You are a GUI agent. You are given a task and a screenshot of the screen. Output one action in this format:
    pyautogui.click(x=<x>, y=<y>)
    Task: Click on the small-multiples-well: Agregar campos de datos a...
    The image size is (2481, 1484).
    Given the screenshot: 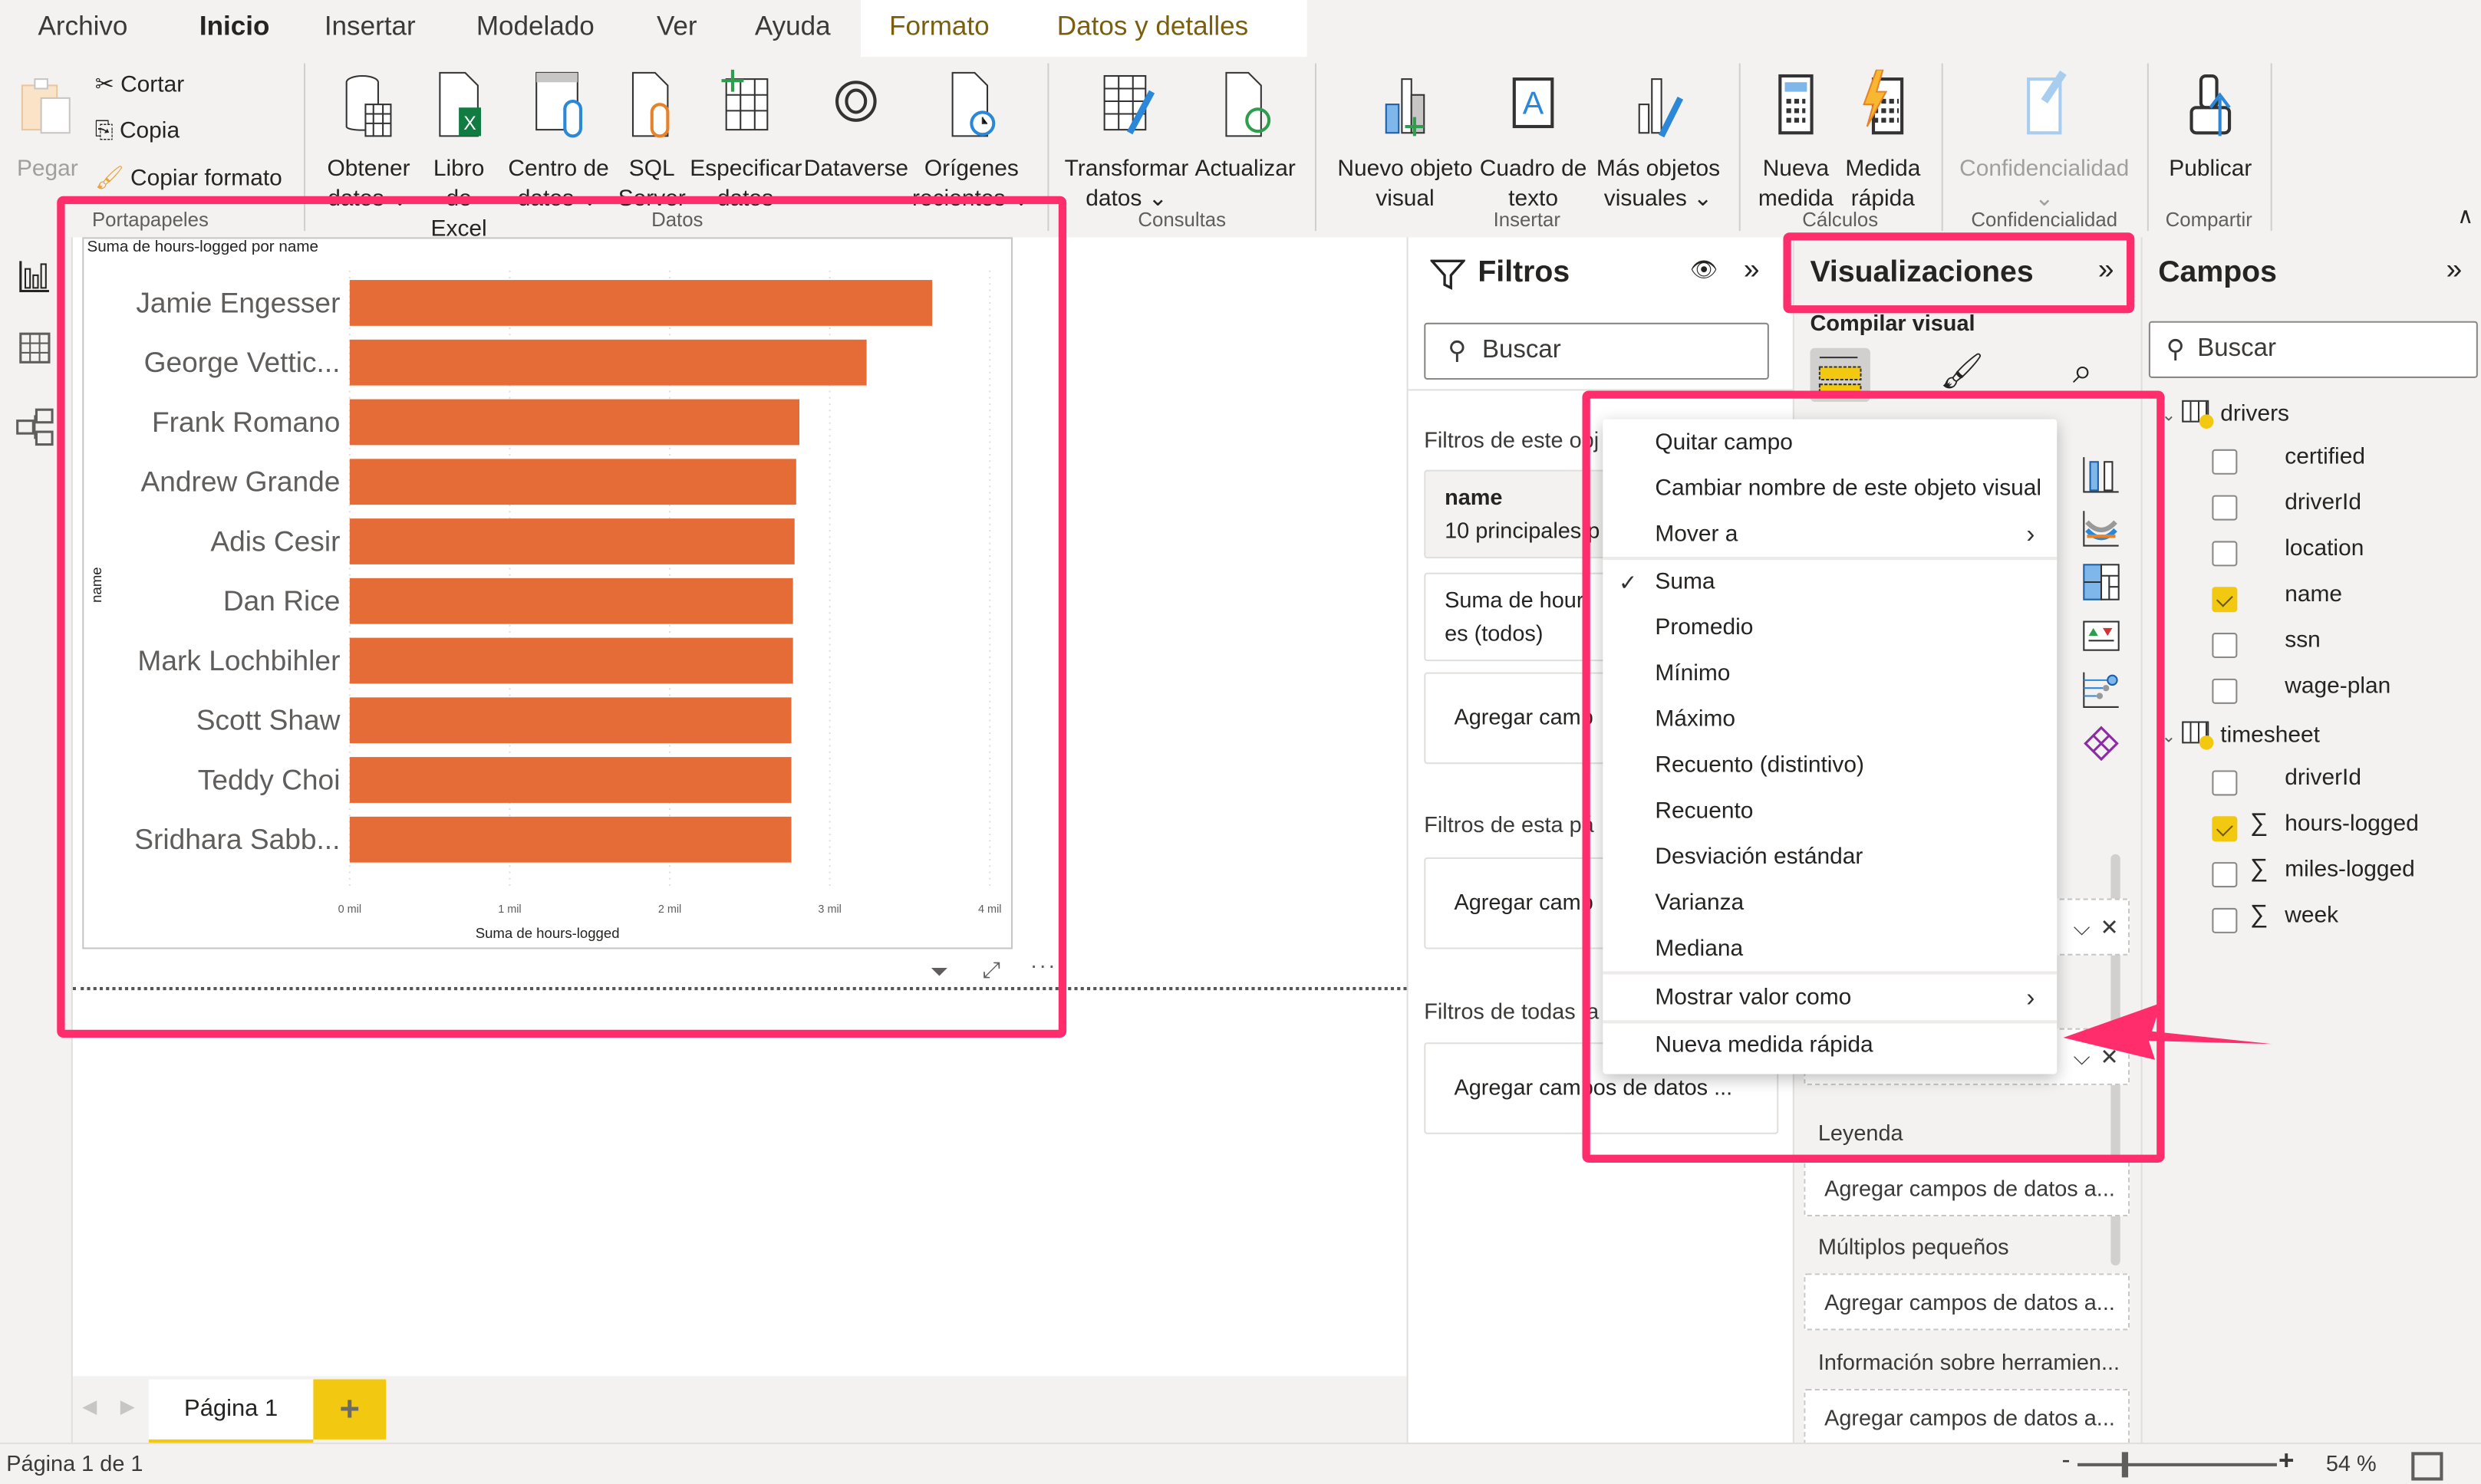 What is the action you would take?
    pyautogui.click(x=1967, y=1302)
    